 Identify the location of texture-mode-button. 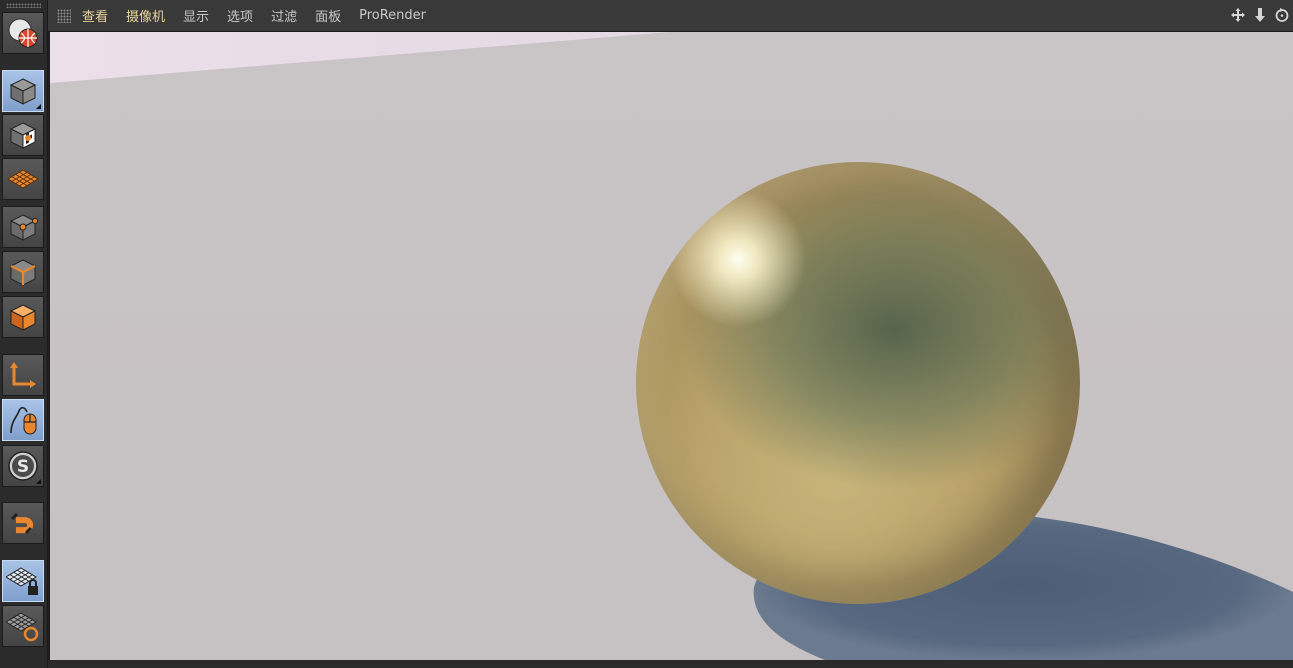
(23, 135).